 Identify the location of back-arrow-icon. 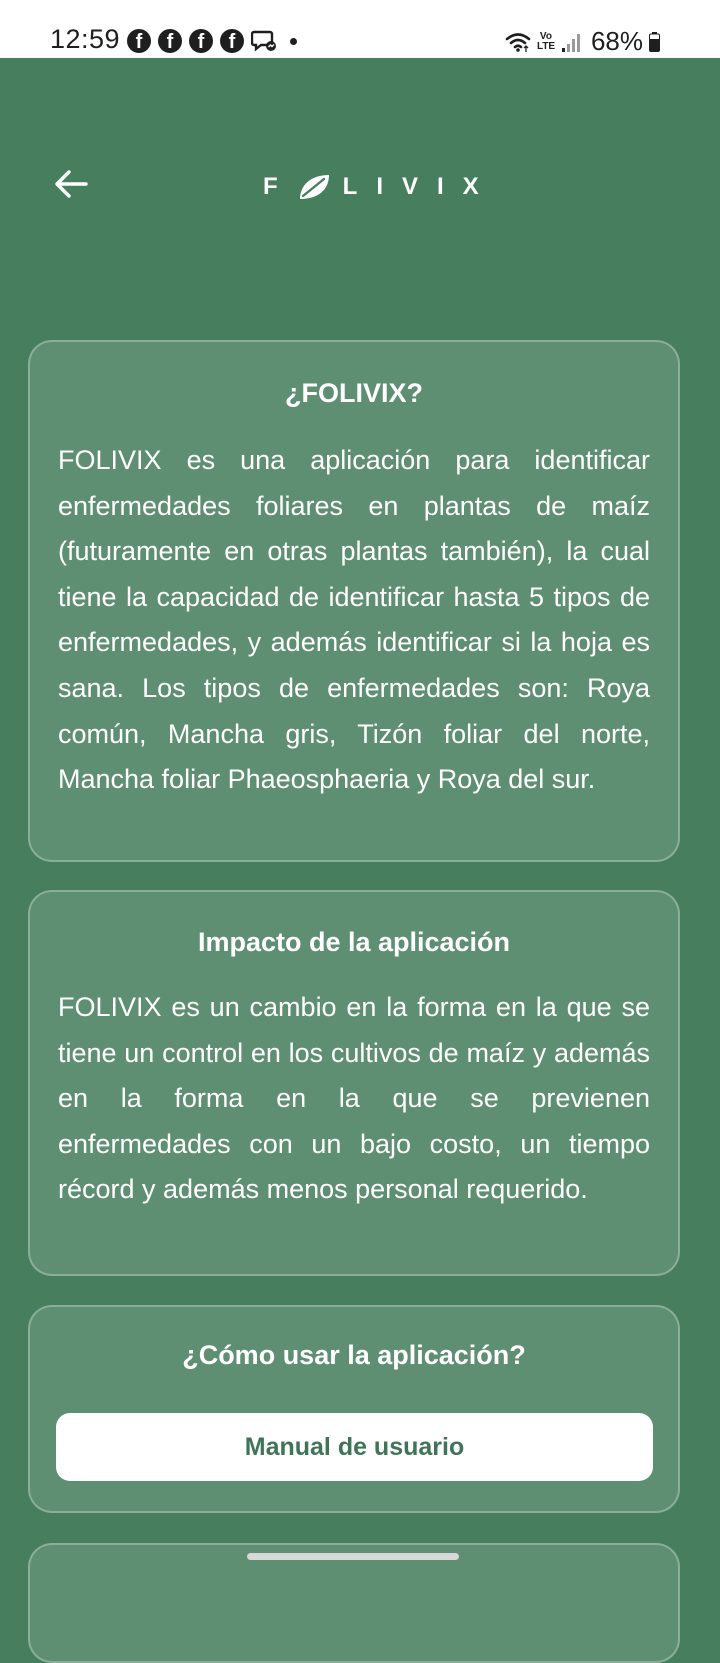
(71, 184).